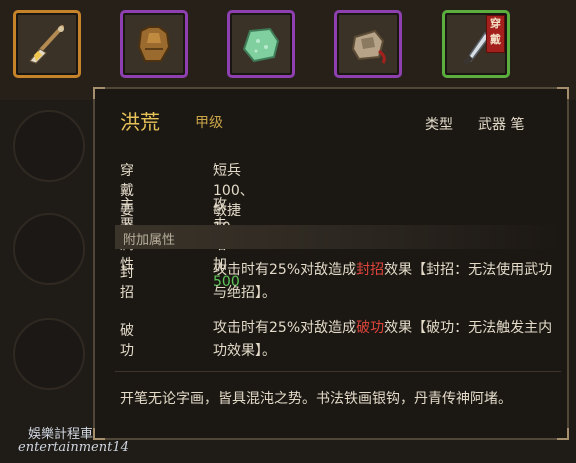  What do you see at coordinates (338, 371) in the screenshot?
I see `tooltip-divider` at bounding box center [338, 371].